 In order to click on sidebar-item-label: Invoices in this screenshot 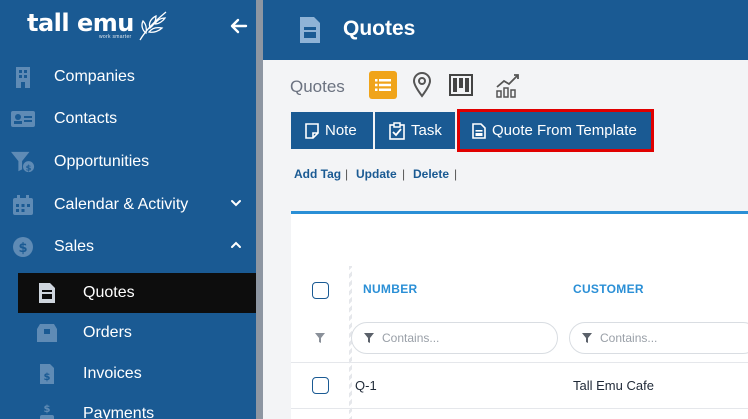, I will do `click(112, 373)`.